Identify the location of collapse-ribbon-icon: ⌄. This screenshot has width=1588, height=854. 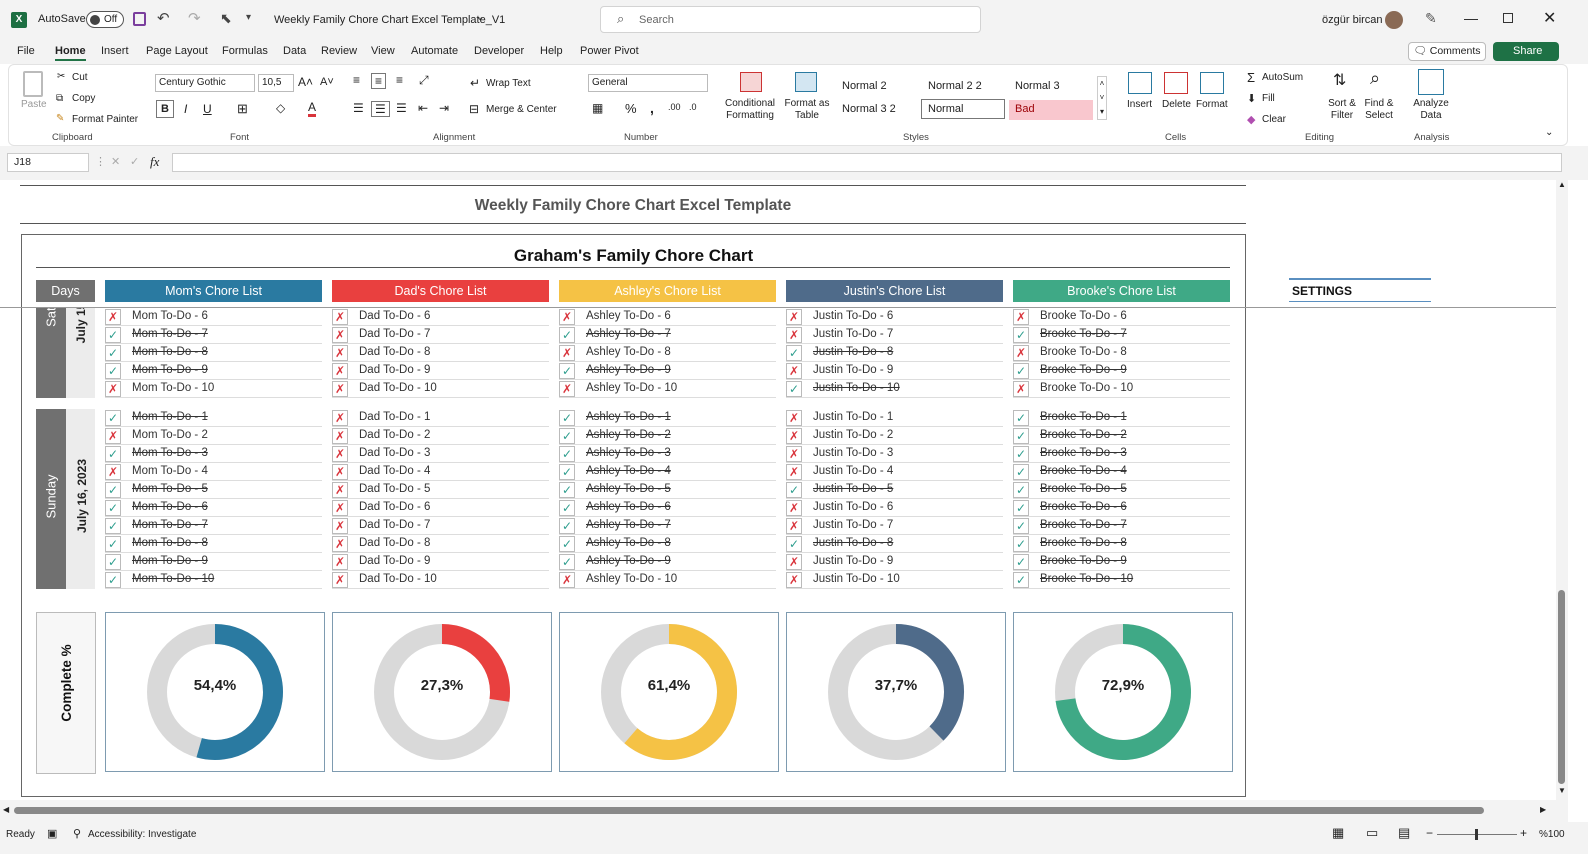
(1549, 132).